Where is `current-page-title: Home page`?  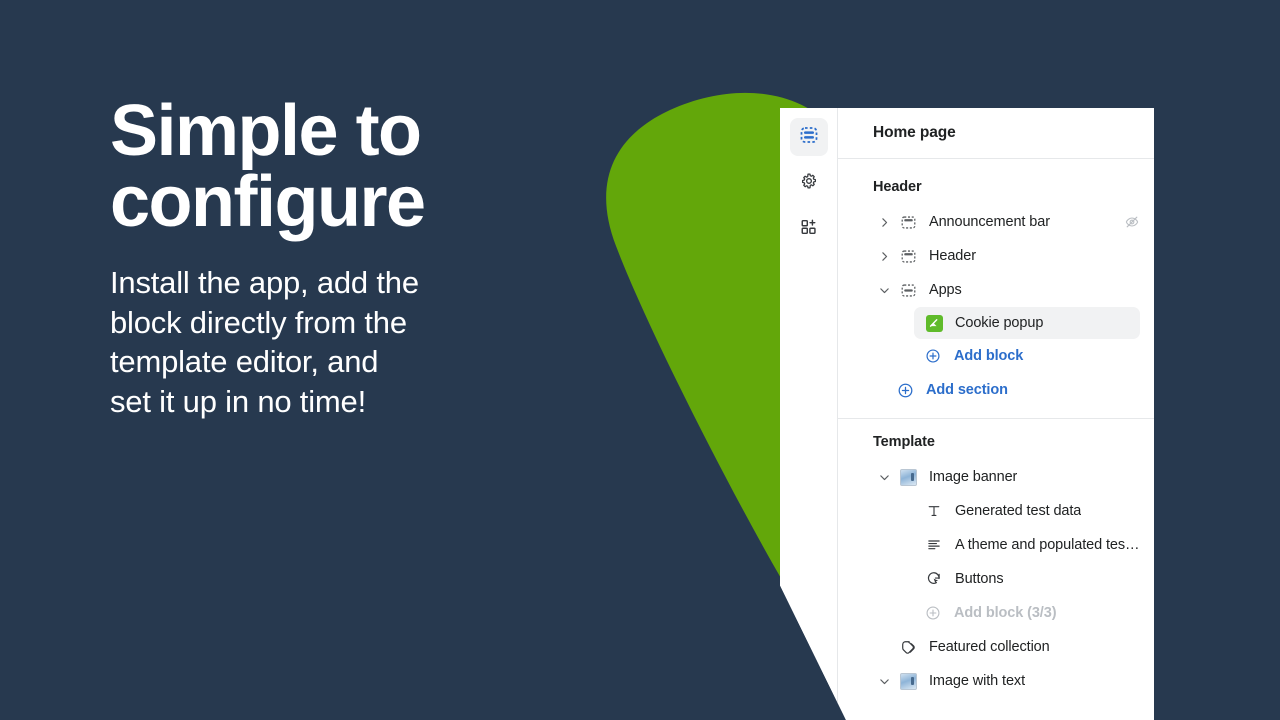
current-page-title: Home page is located at coordinates (914, 132).